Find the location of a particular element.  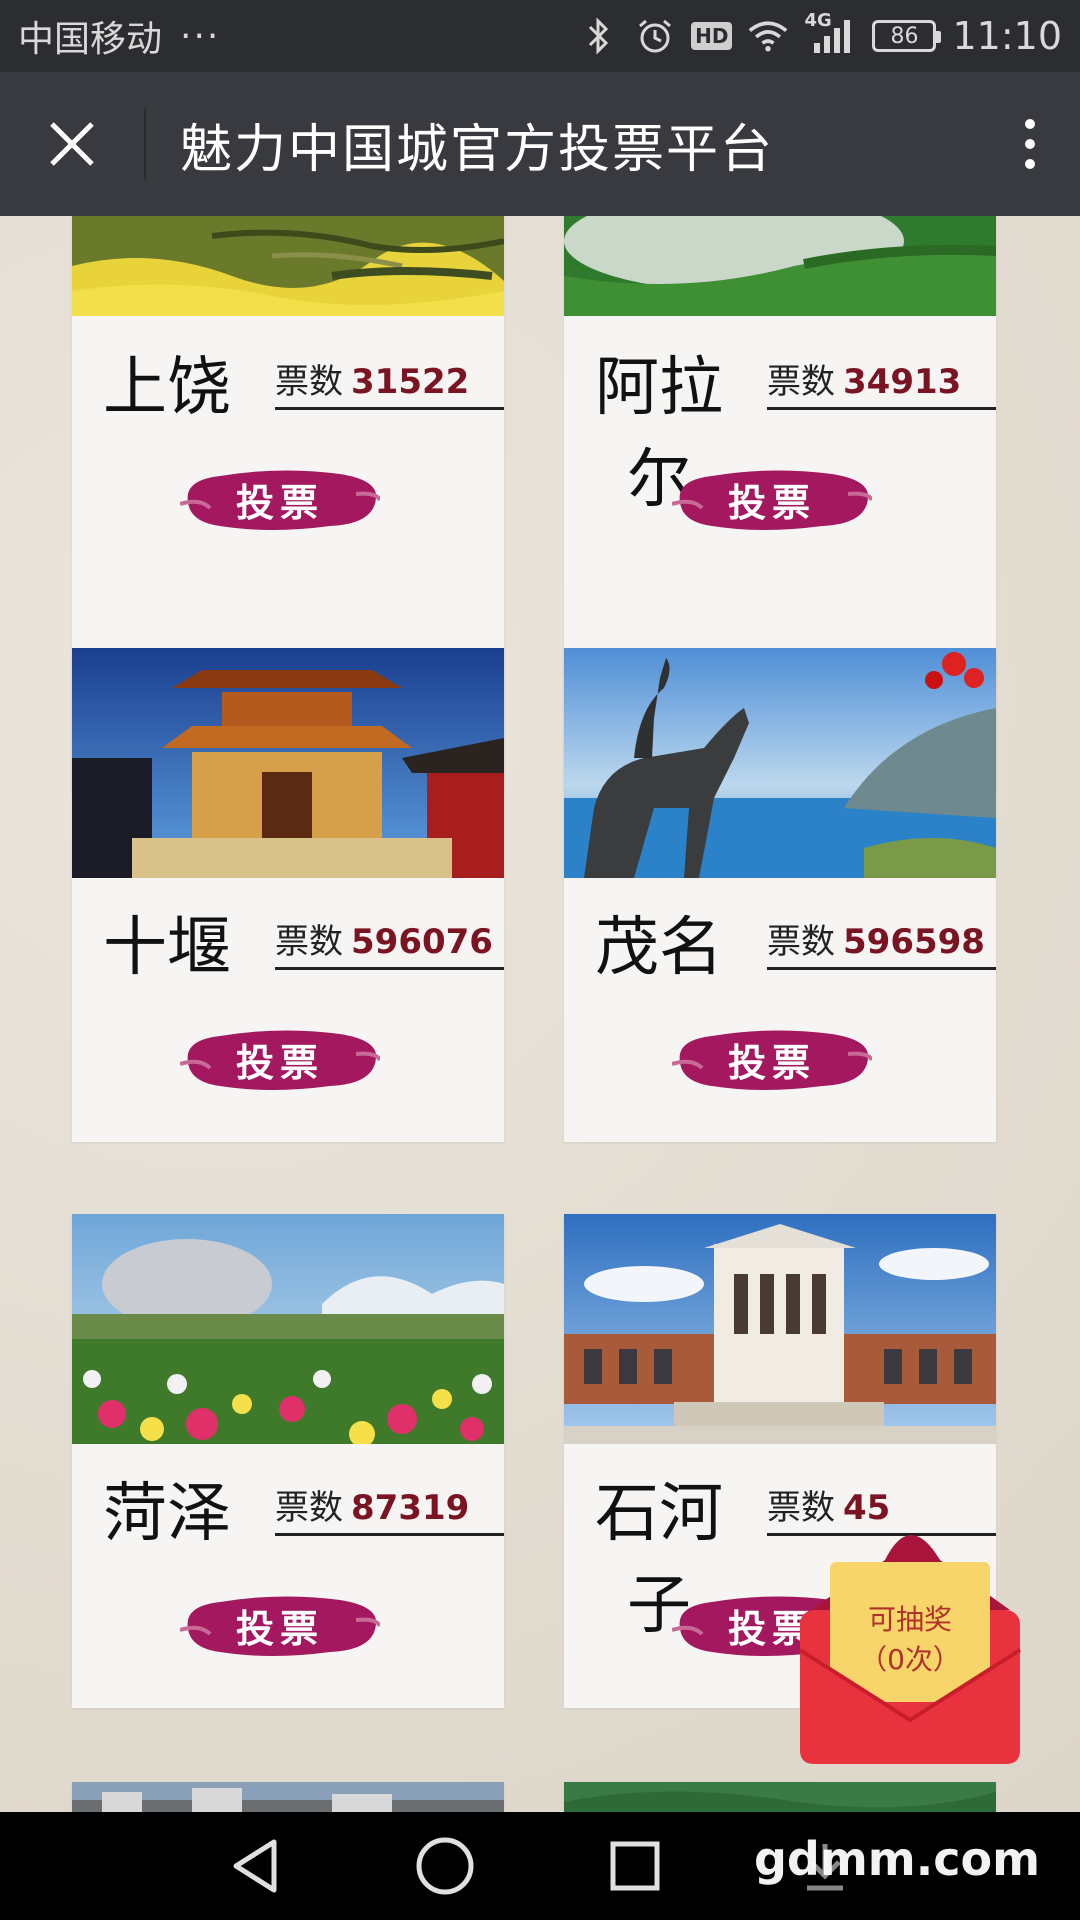

vote-count: 票数 87319 is located at coordinates (389, 1508).